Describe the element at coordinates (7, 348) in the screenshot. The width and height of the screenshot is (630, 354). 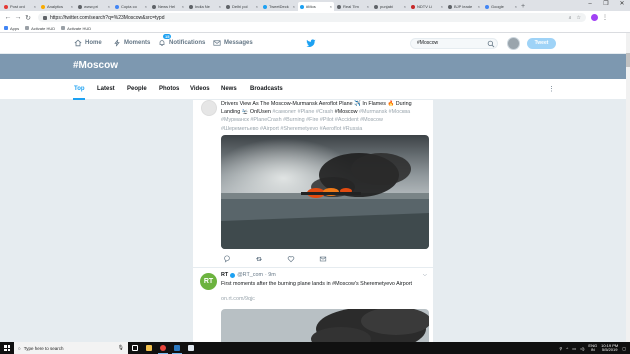
I see `start-button` at that location.